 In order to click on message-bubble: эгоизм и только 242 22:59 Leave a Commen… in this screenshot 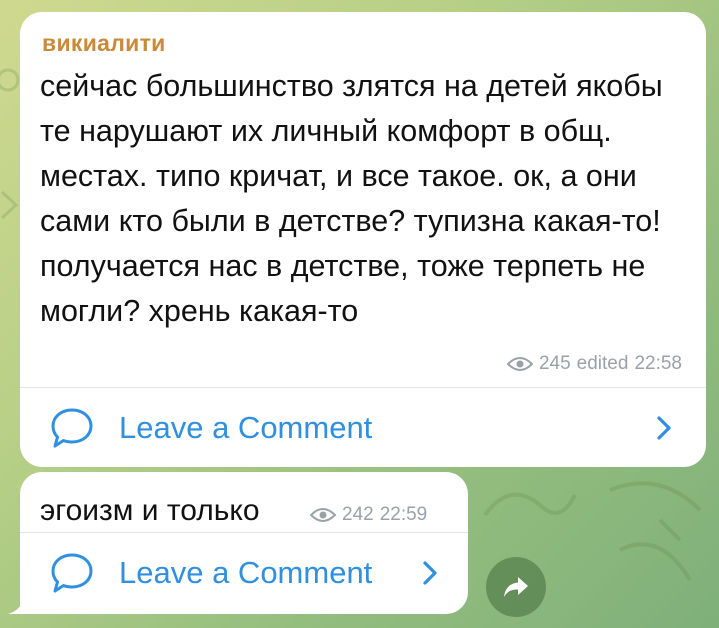, I will do `click(244, 543)`.